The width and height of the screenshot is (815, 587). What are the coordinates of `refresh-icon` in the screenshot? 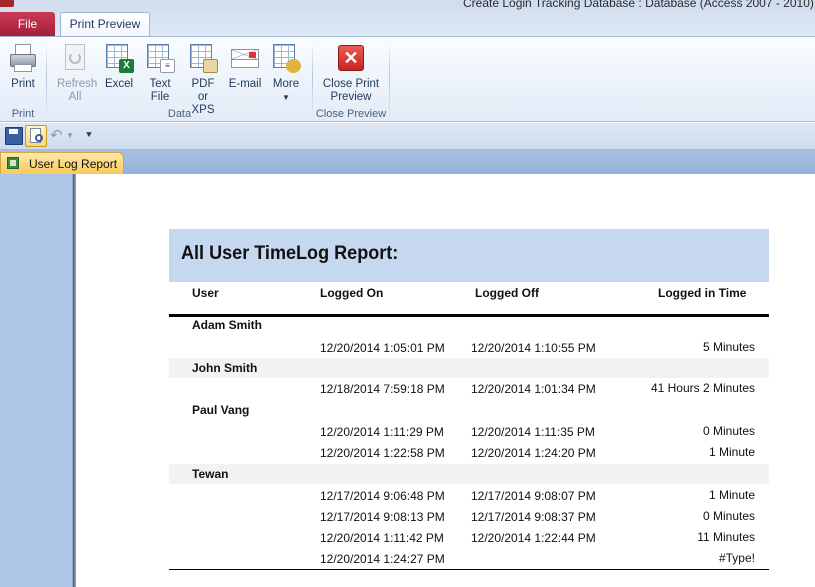 It's located at (75, 58).